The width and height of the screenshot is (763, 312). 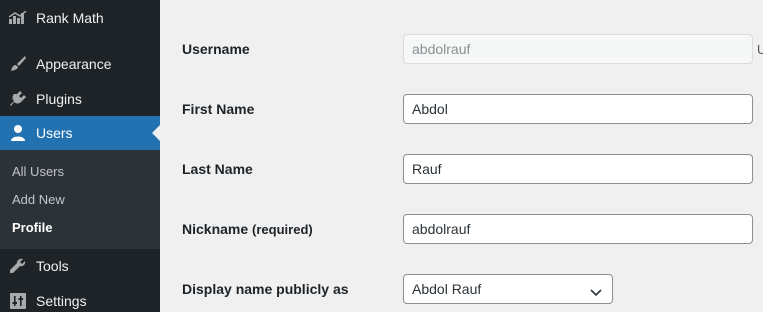 I want to click on user-icon, so click(x=18, y=133).